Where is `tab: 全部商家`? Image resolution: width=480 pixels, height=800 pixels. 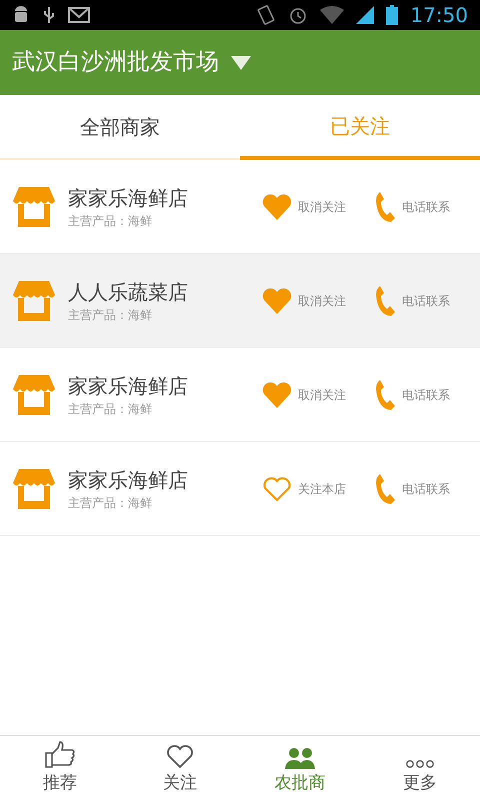 tab: 全部商家 is located at coordinates (120, 126).